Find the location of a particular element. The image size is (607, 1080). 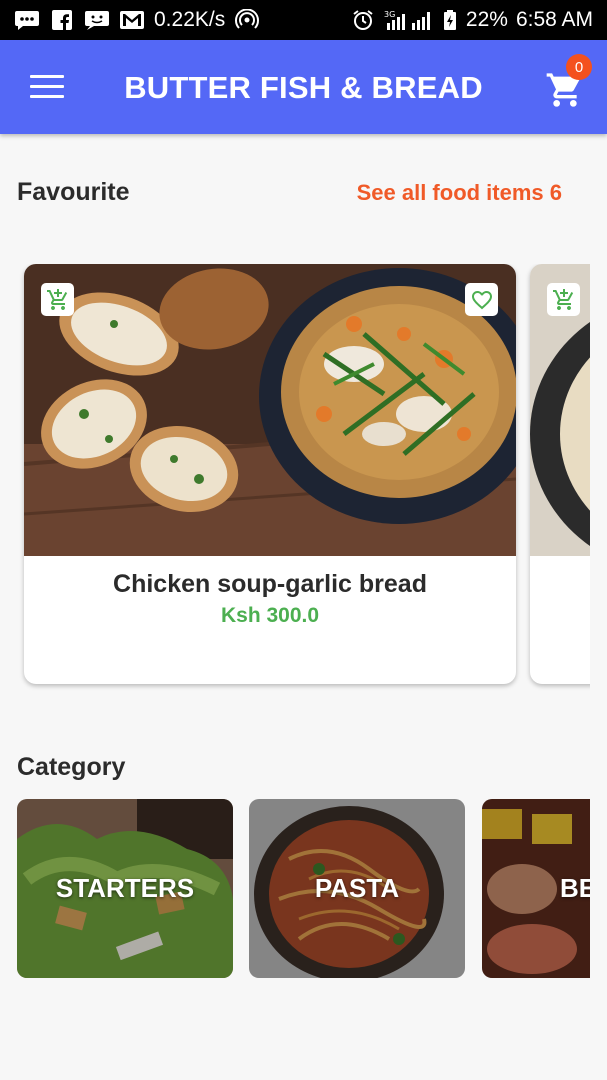

category-label: PASTA is located at coordinates (357, 888).